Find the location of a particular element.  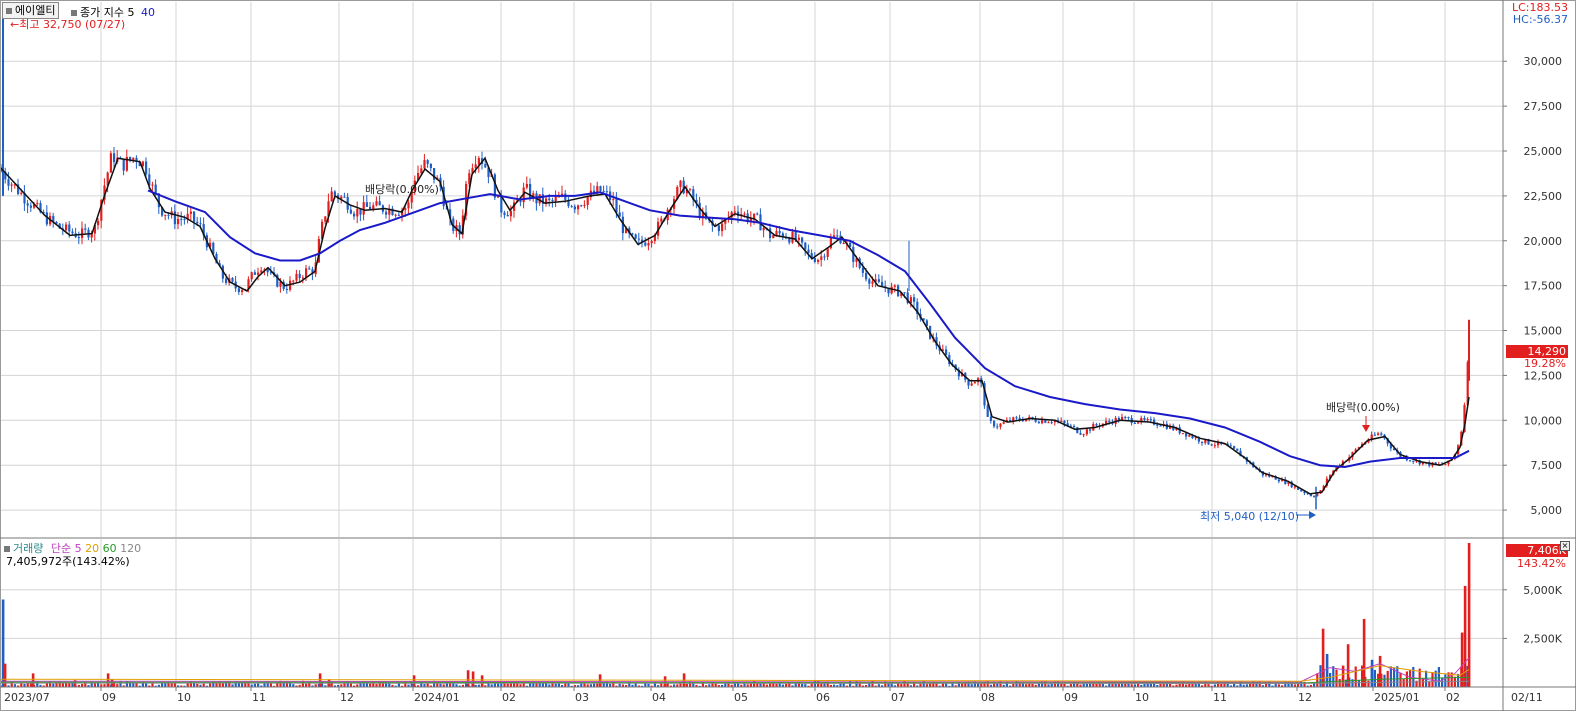

volume-tick-label: 2,500K is located at coordinates (1542, 638).